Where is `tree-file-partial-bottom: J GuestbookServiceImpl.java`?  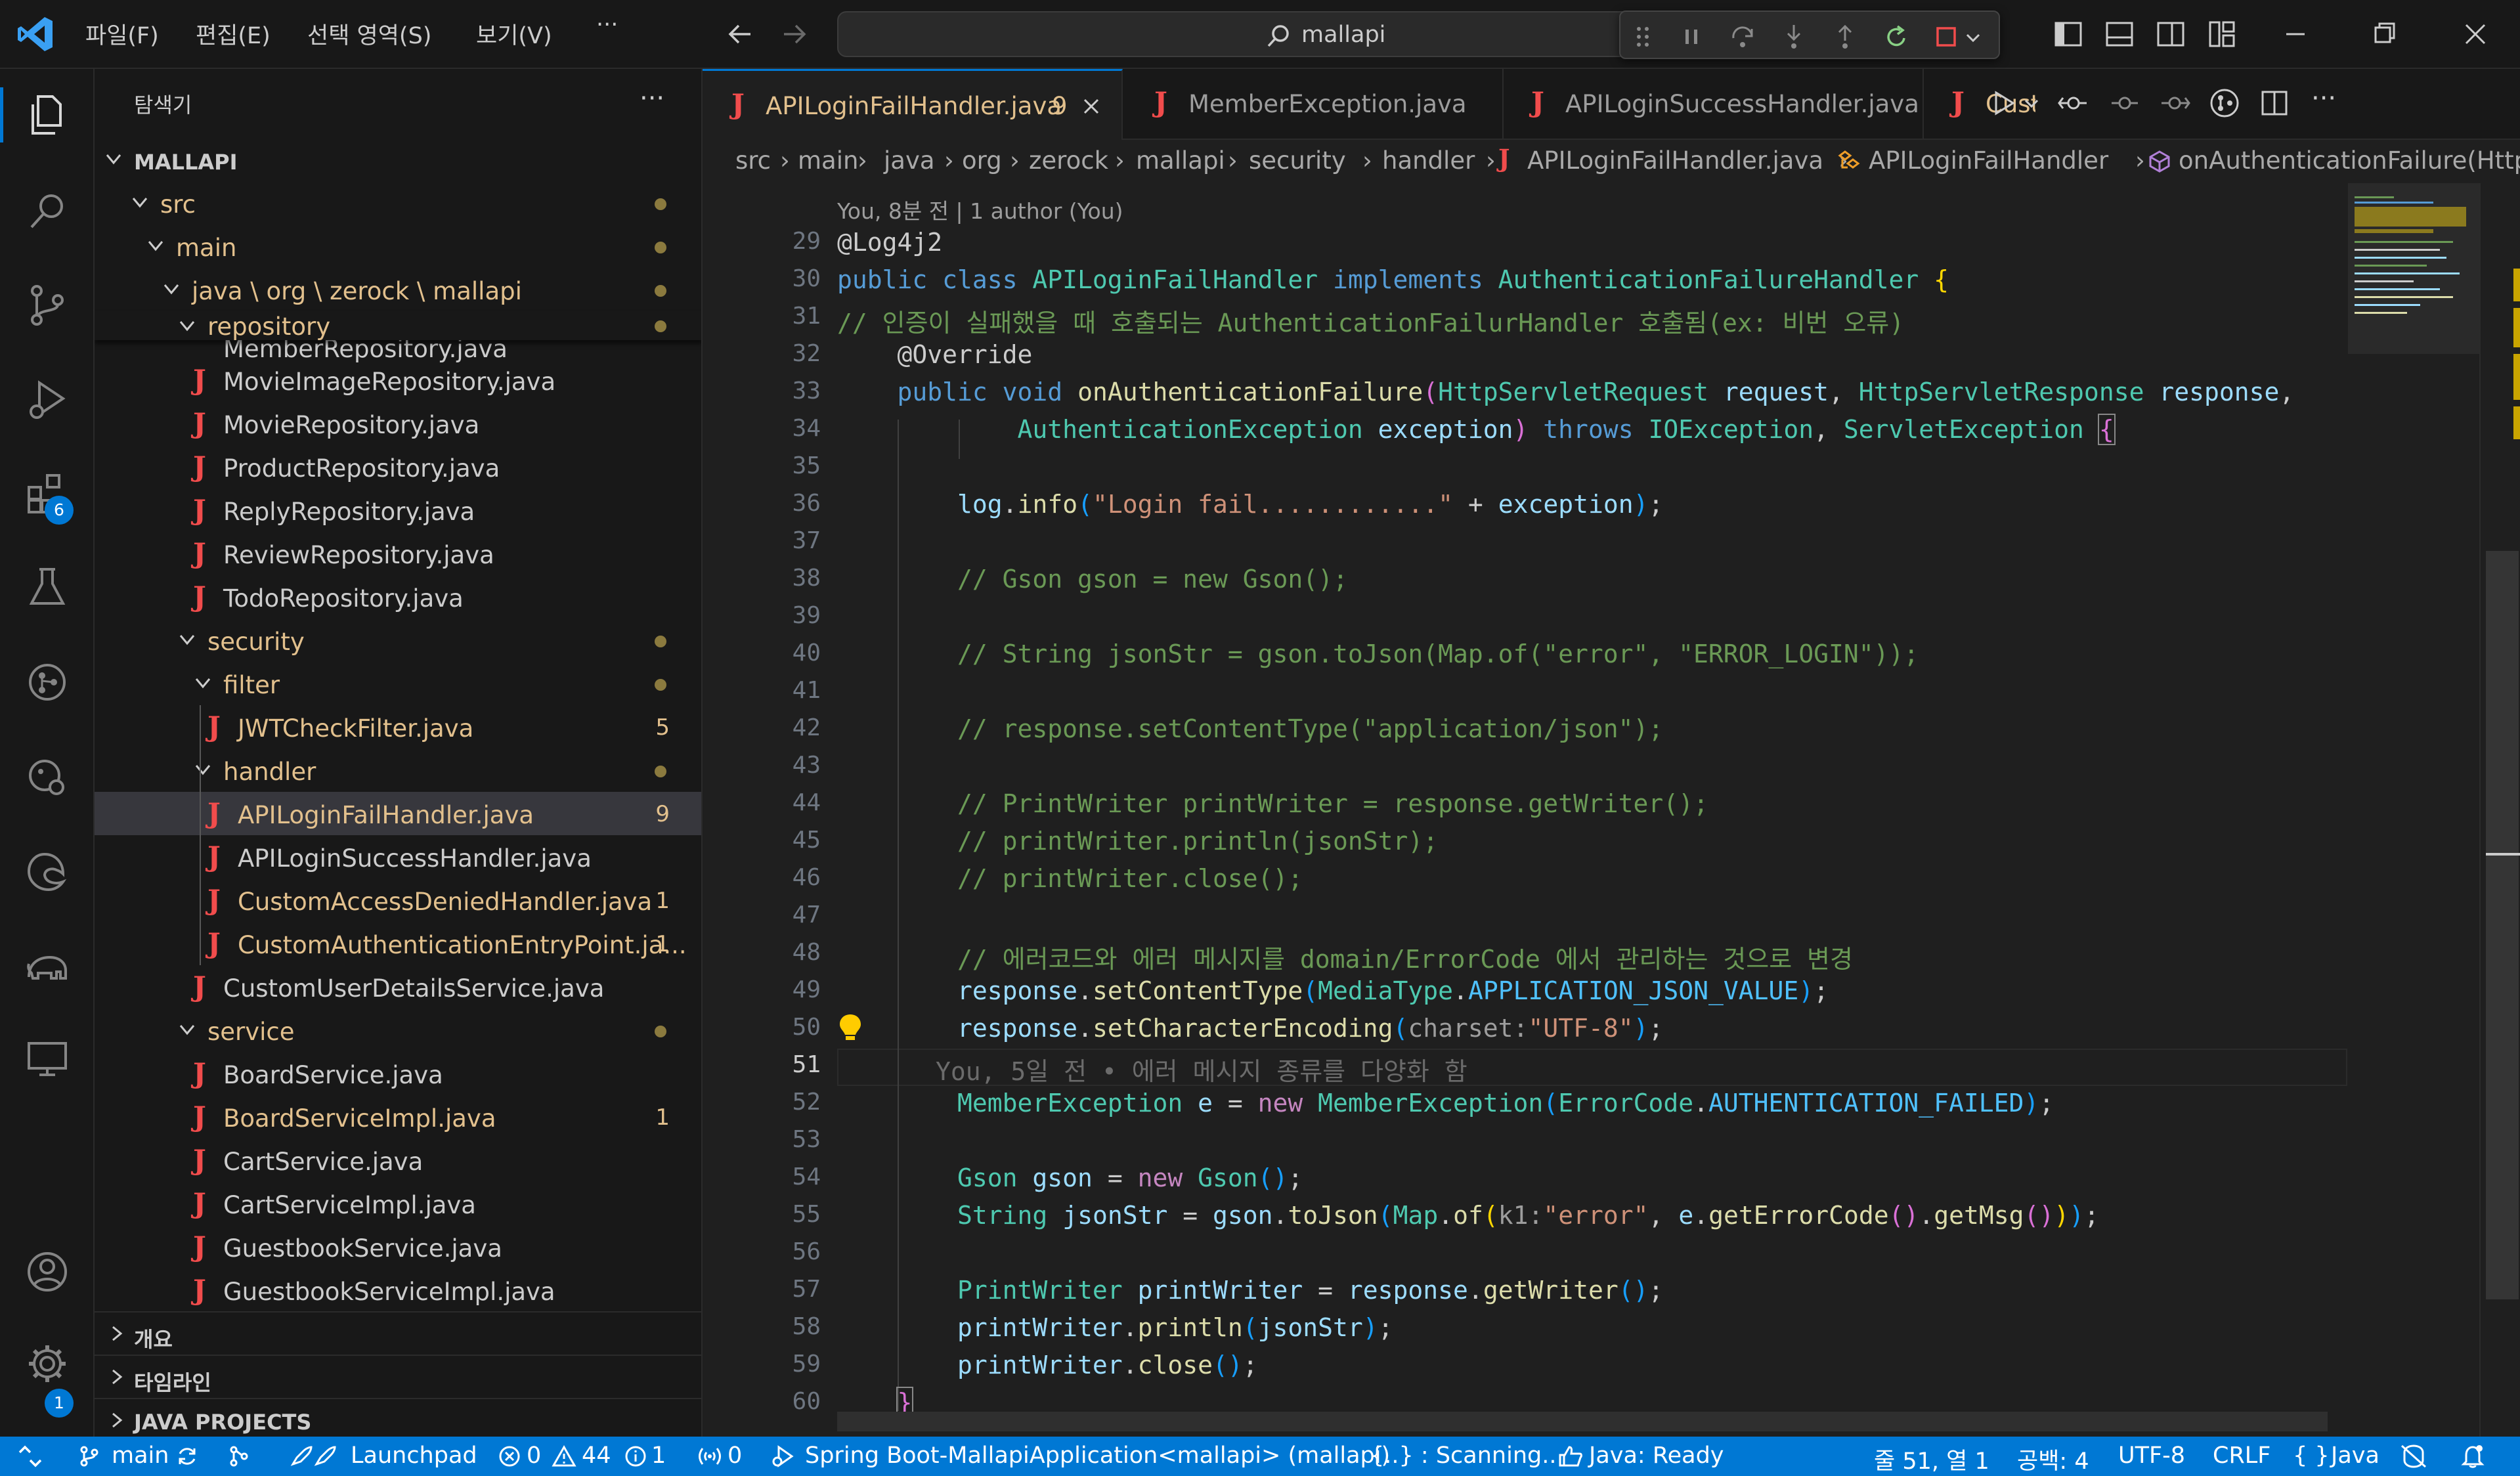
tree-file-partial-bottom: J GuestbookServiceImpl.java is located at coordinates (398, 1291).